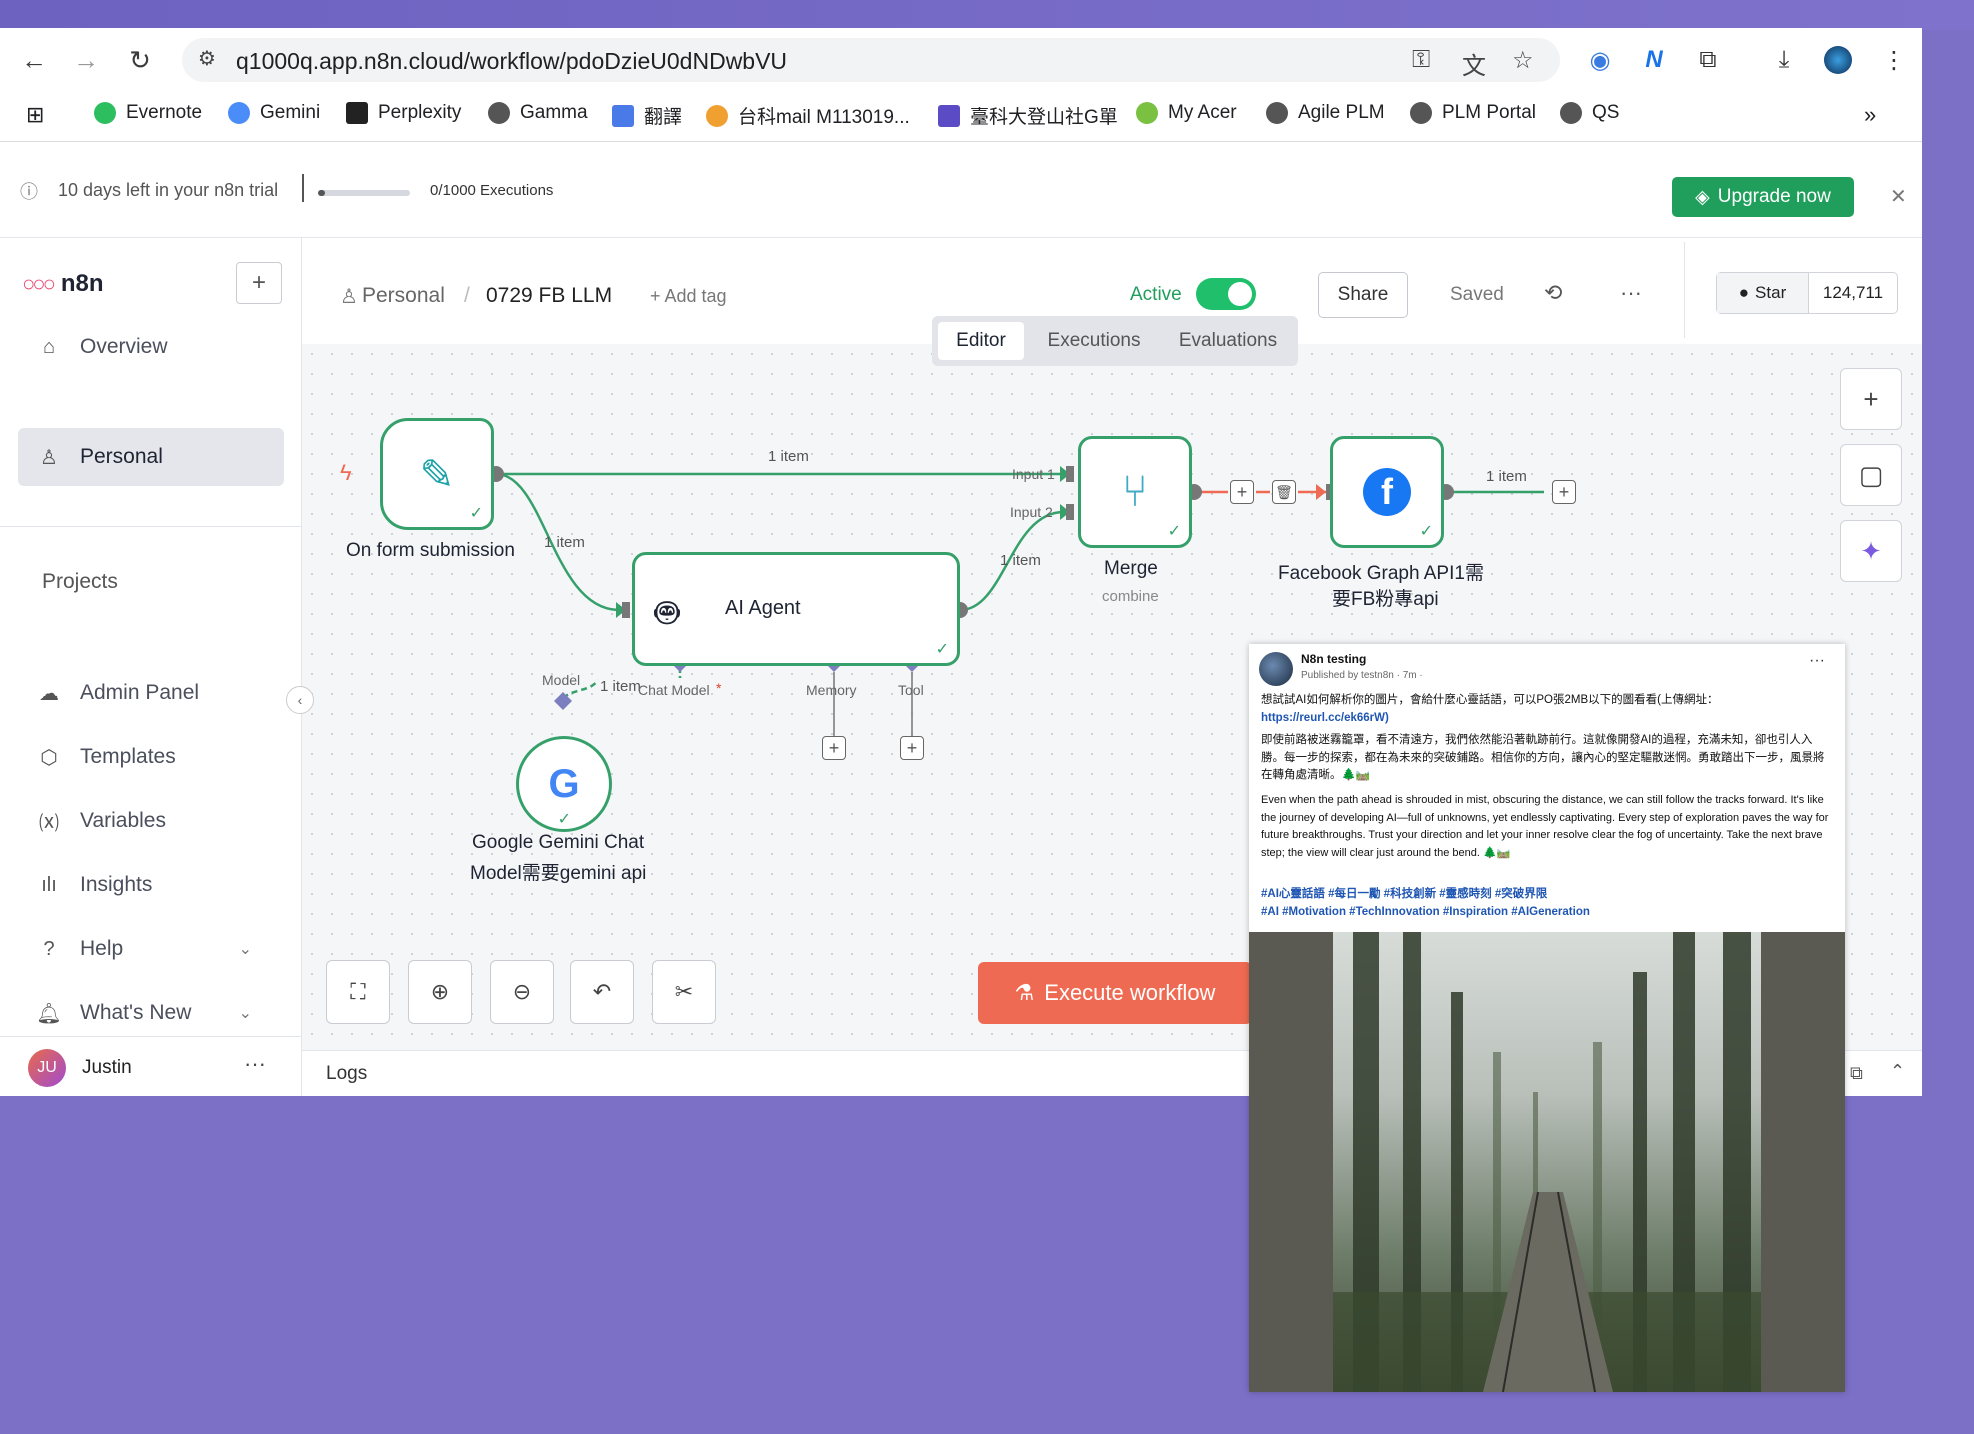 This screenshot has width=1974, height=1434. I want to click on node-merge: ⑂ ✓, so click(1135, 492).